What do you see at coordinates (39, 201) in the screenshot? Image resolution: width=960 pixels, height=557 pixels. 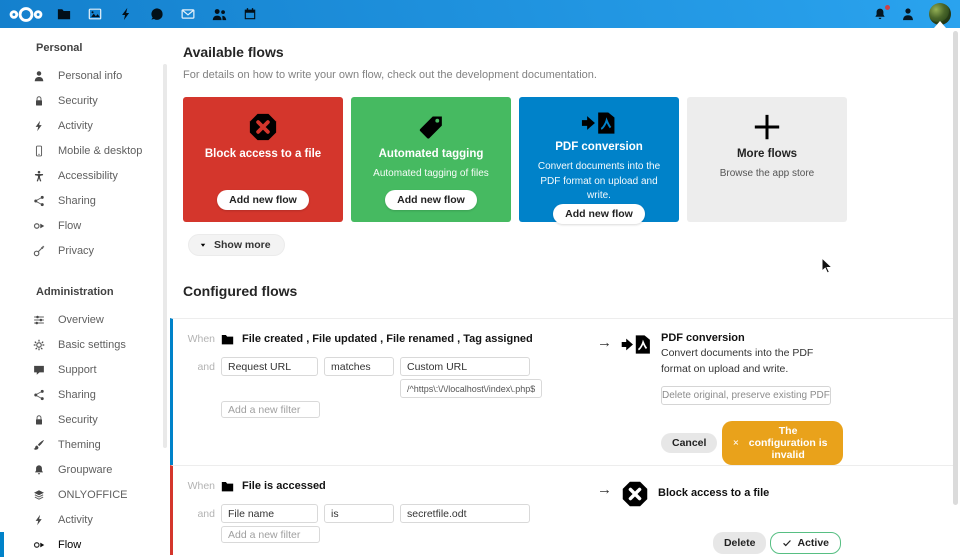 I see `share-icon` at bounding box center [39, 201].